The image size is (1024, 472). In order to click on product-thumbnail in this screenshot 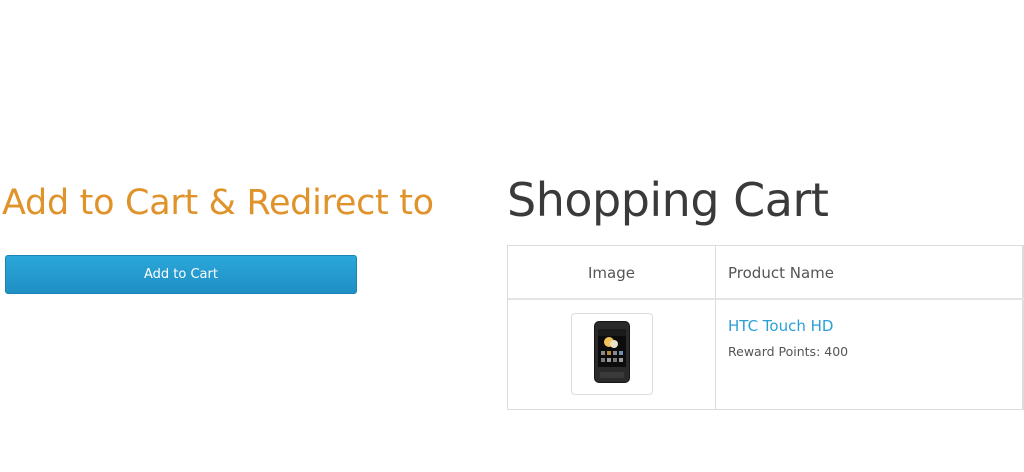, I will do `click(612, 354)`.